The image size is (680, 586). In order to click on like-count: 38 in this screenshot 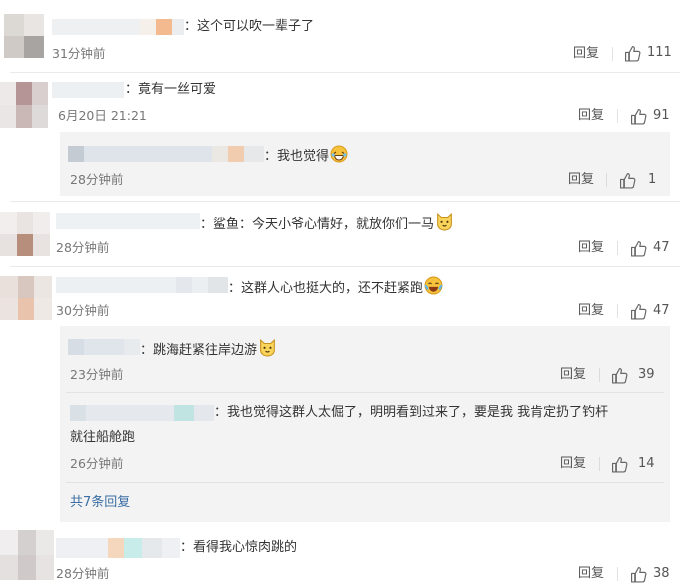, I will do `click(661, 573)`.